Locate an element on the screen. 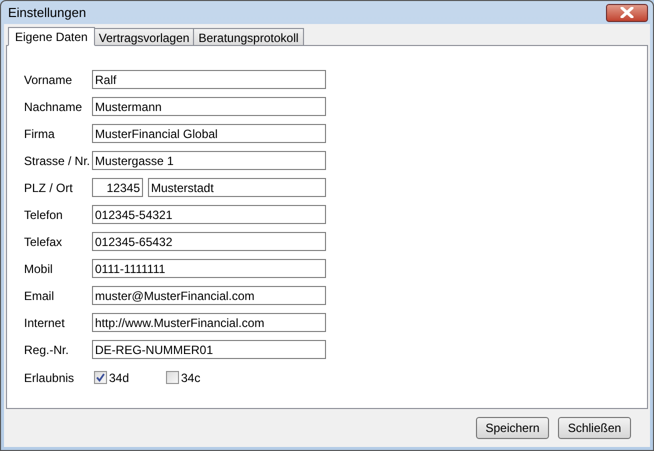 The height and width of the screenshot is (451, 654). close-icon is located at coordinates (627, 12).